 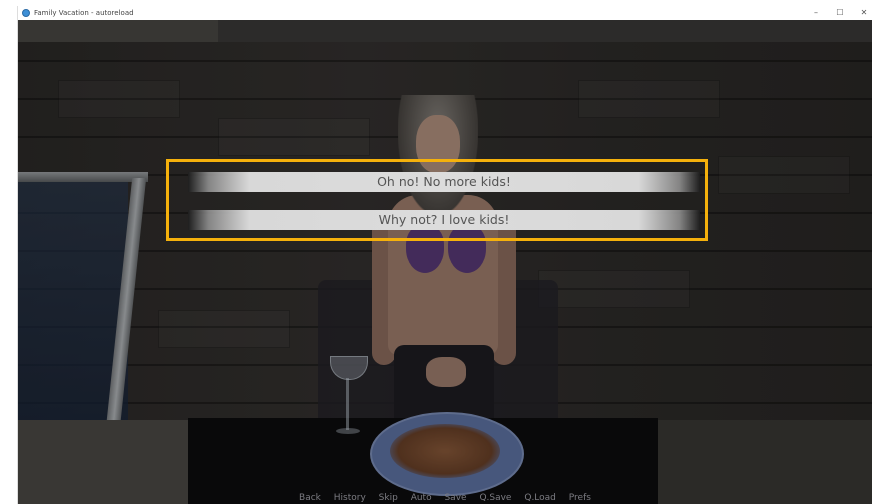 I want to click on quick-menu-auto: Auto, so click(x=421, y=498).